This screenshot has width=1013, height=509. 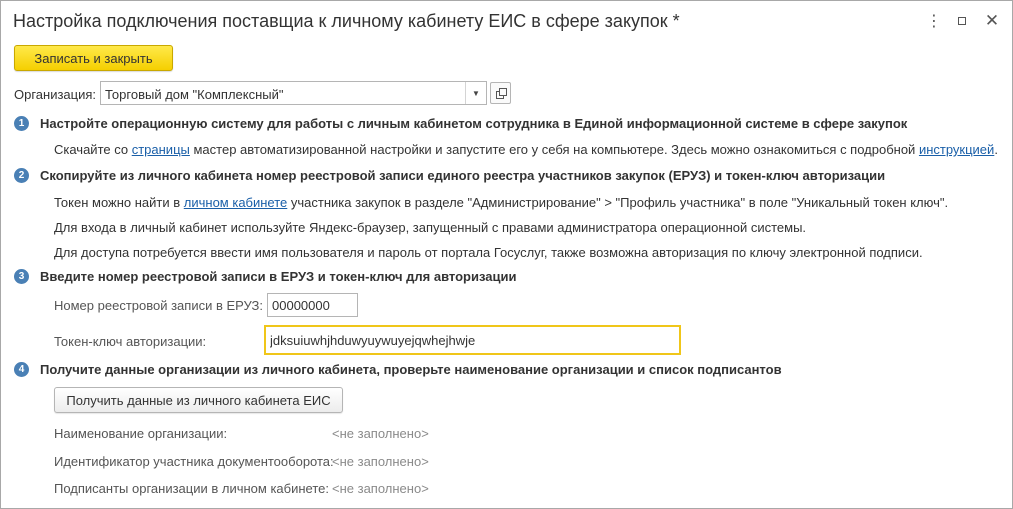 I want to click on step-1-badge: 1, so click(x=21, y=123).